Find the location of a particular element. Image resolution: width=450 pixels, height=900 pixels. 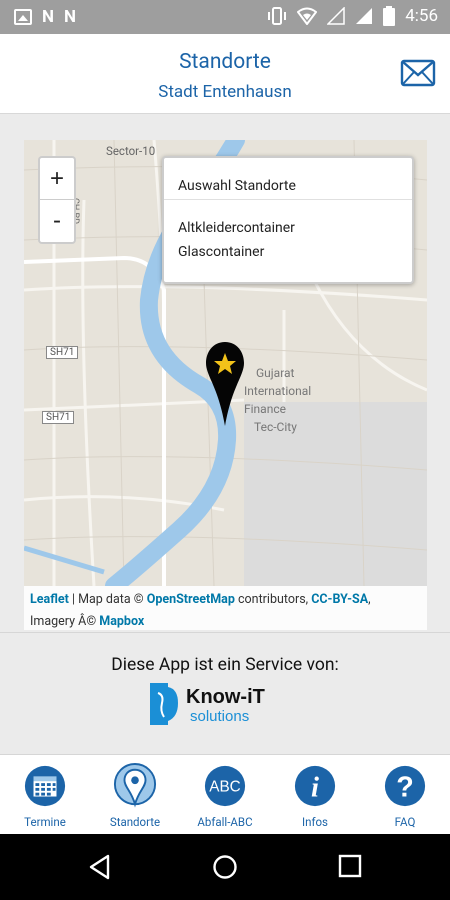

status-left-icons: N N is located at coordinates (45, 17).